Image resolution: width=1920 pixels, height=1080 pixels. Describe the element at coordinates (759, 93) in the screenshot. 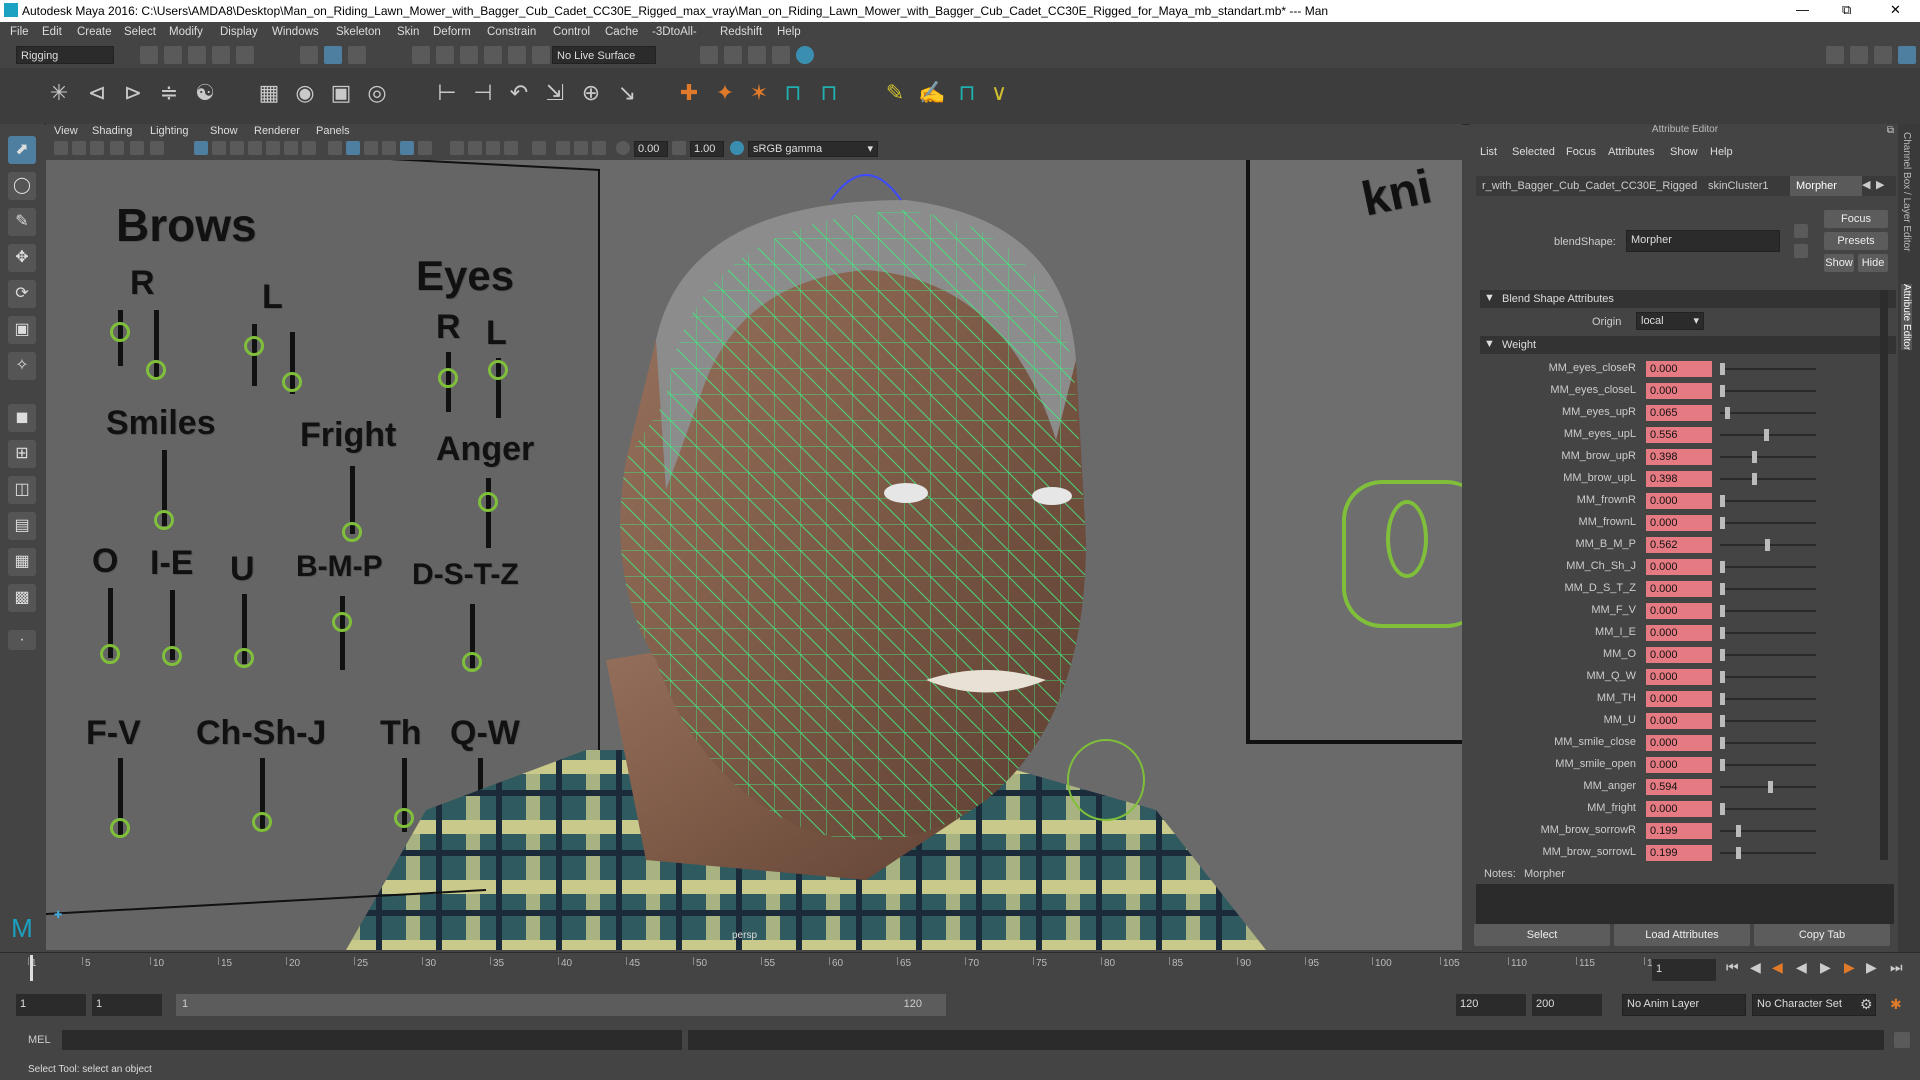

I see `sculpt-icon: ✶` at that location.